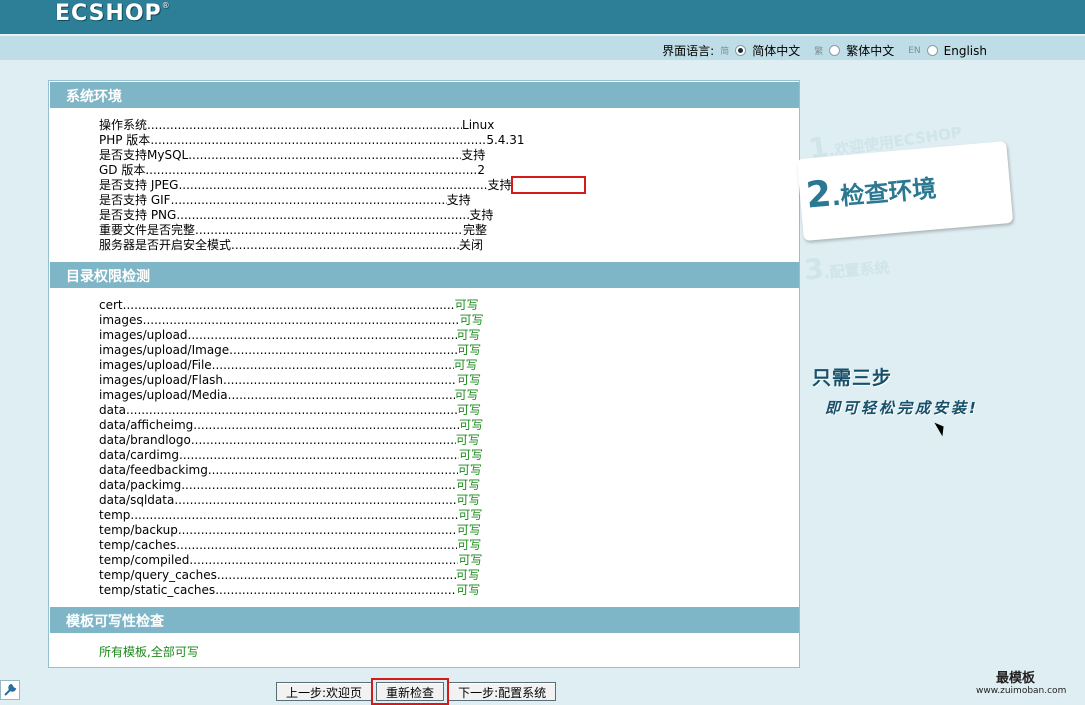  I want to click on check-row-label: temp, so click(115, 515).